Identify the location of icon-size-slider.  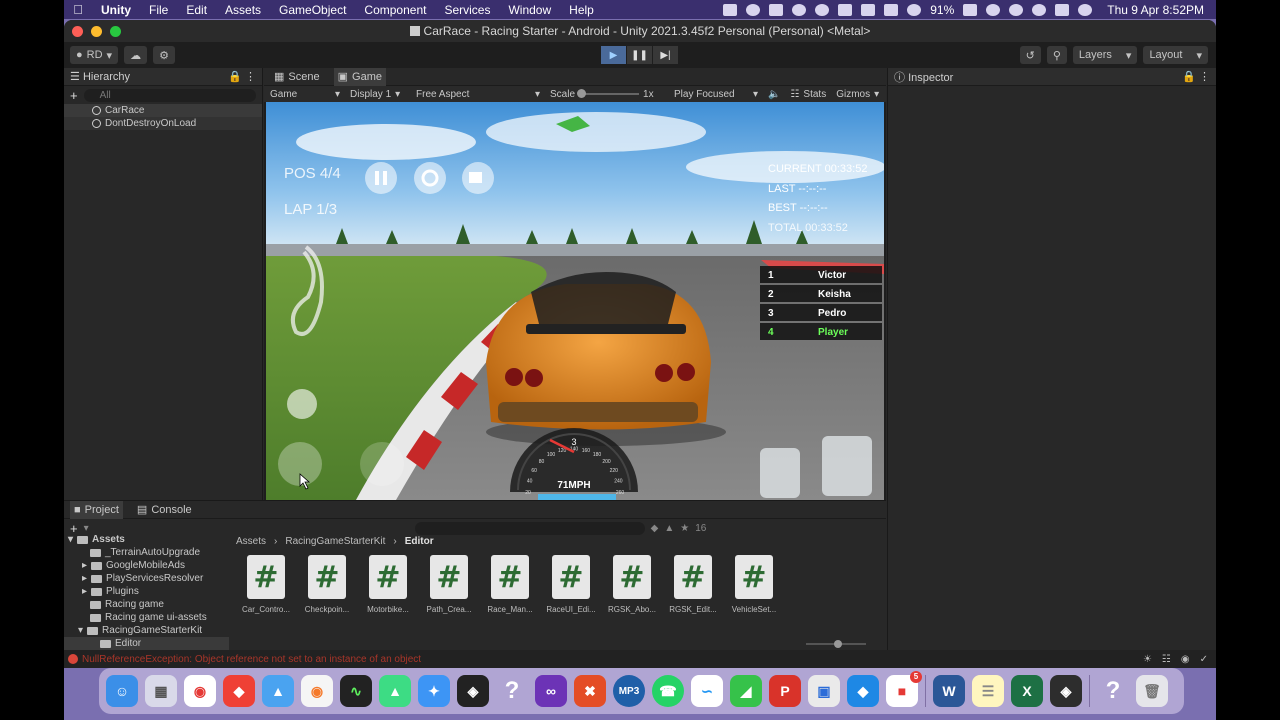
(836, 644).